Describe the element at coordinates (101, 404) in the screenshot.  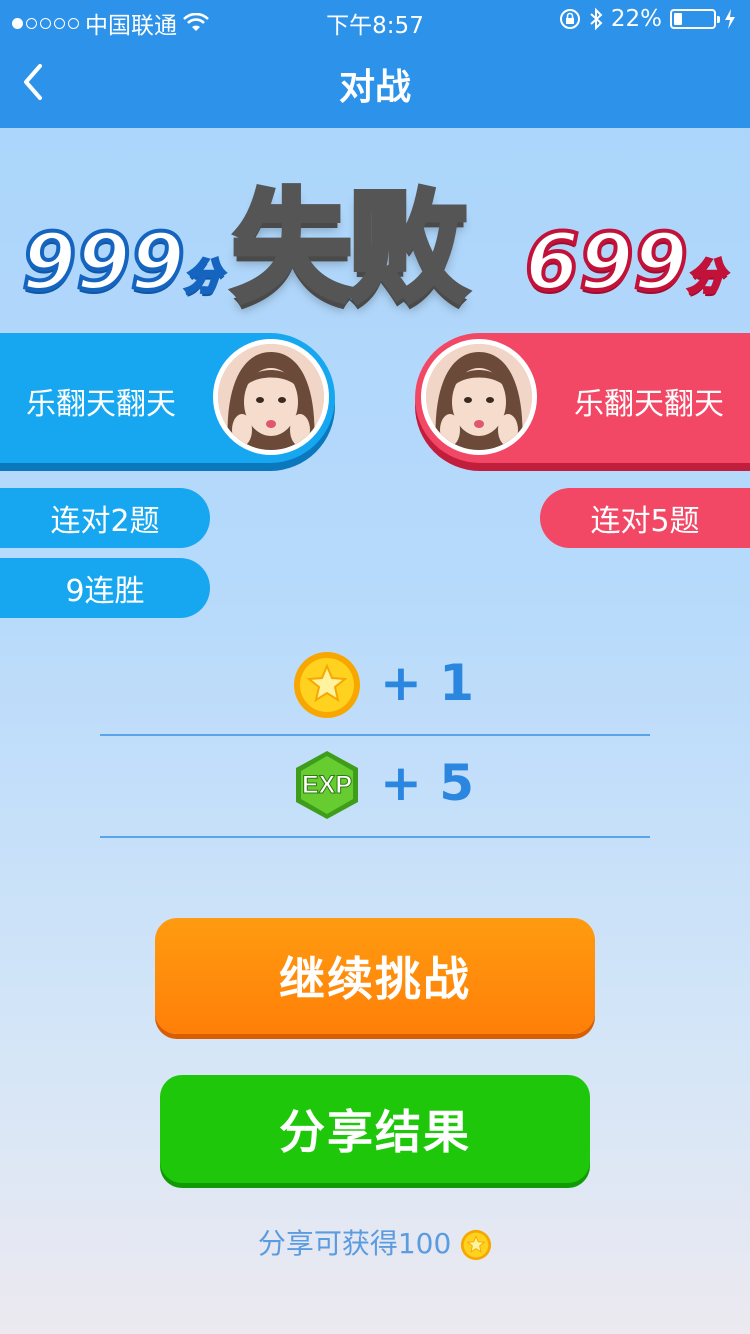
I see `my-player-name: 乐翻天翻天` at that location.